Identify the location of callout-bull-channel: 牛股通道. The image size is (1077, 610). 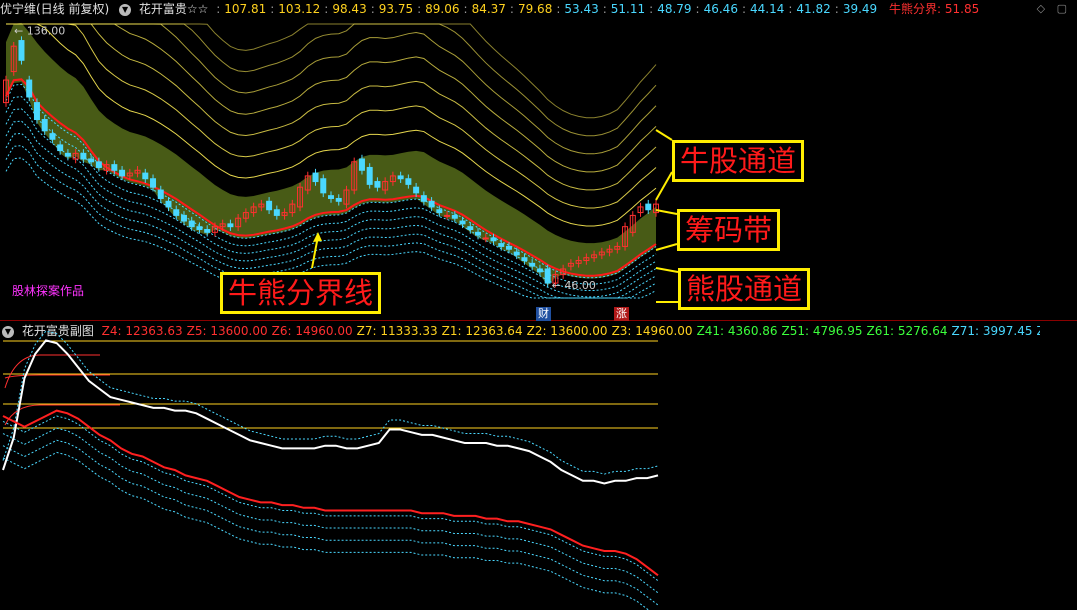
(738, 161).